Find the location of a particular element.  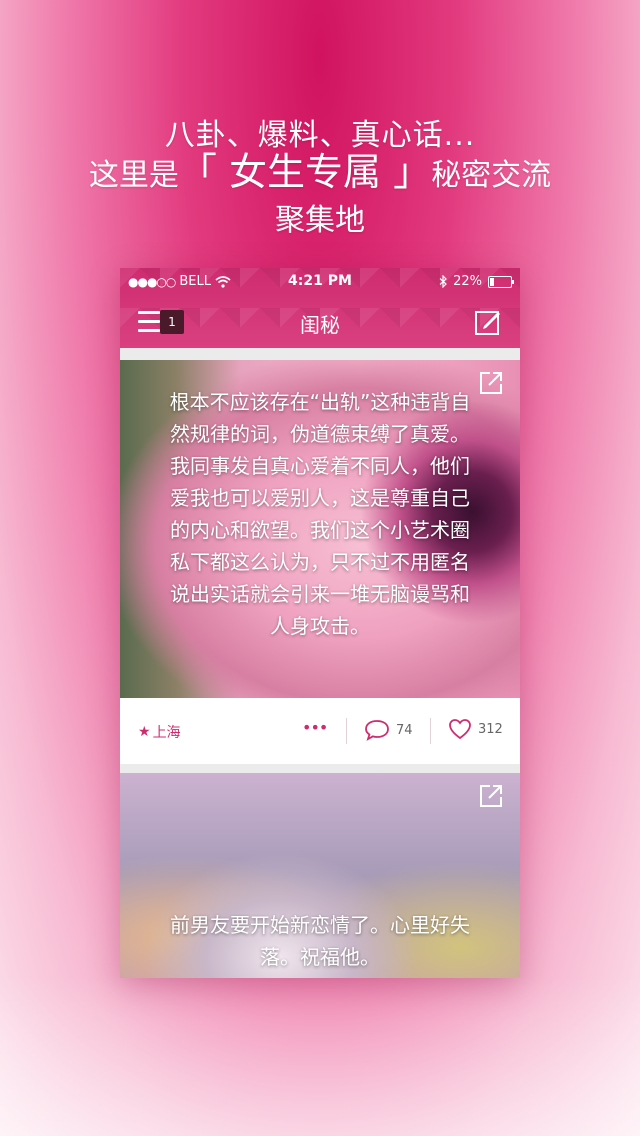

compose-icon is located at coordinates (488, 322).